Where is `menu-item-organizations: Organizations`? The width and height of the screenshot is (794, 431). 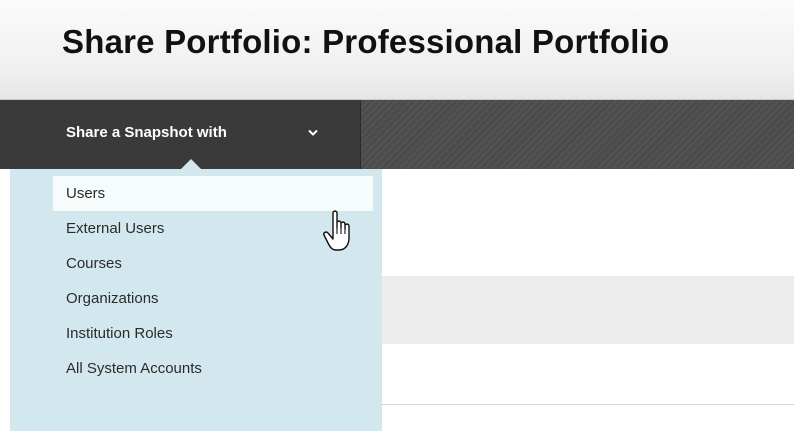 menu-item-organizations: Organizations is located at coordinates (216, 298).